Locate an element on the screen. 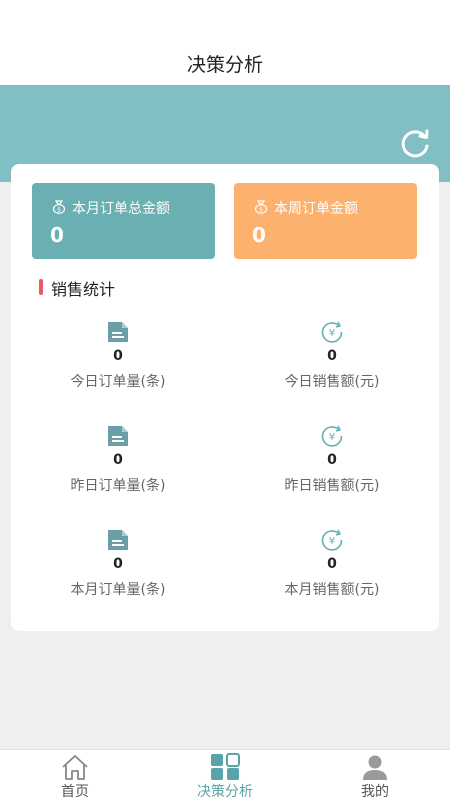 The image size is (450, 800). tab-analysis: 决策分析 is located at coordinates (225, 775).